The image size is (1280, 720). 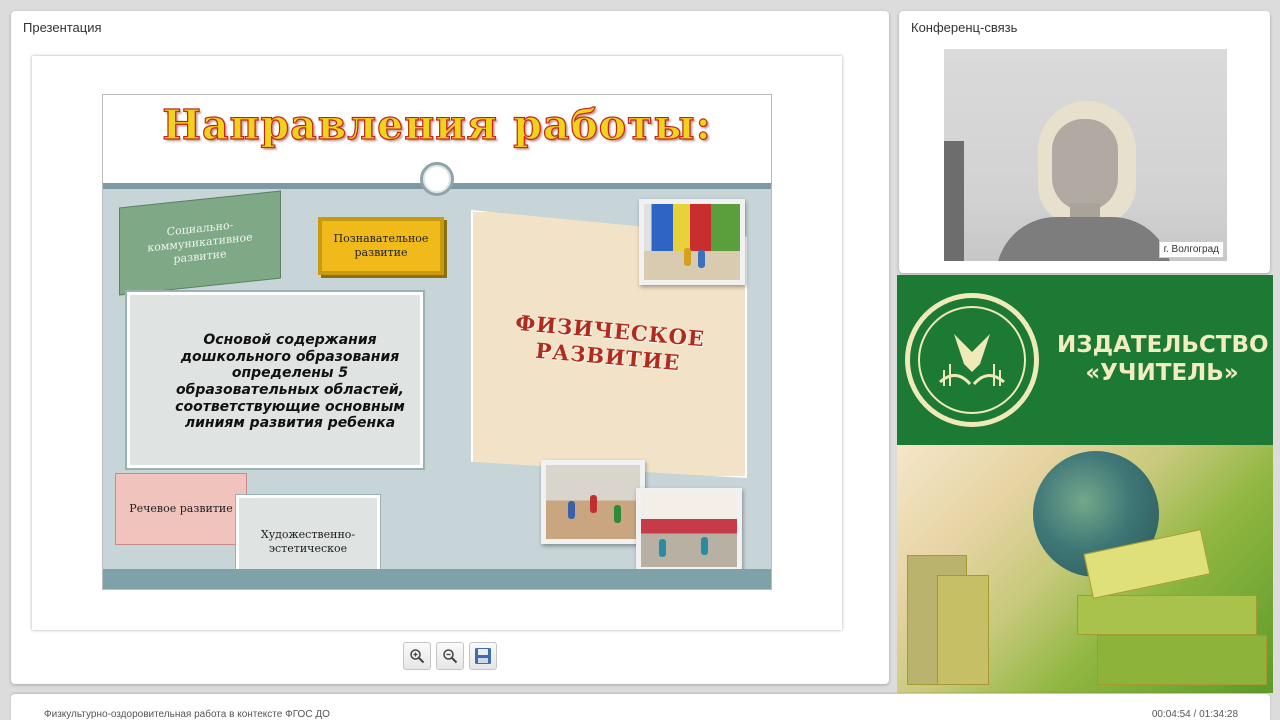 What do you see at coordinates (692, 242) in the screenshot?
I see `slide-photo-playroom` at bounding box center [692, 242].